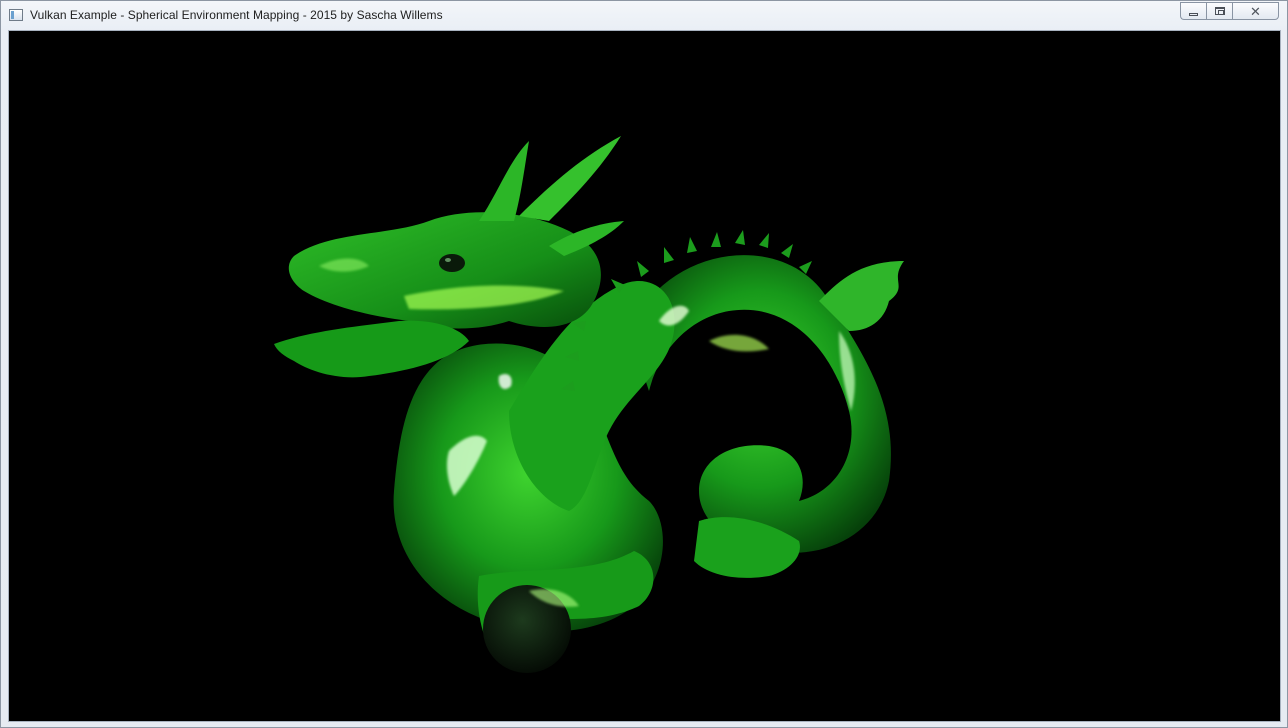 The image size is (1288, 728). Describe the element at coordinates (16, 15) in the screenshot. I see `application-window-icon` at that location.